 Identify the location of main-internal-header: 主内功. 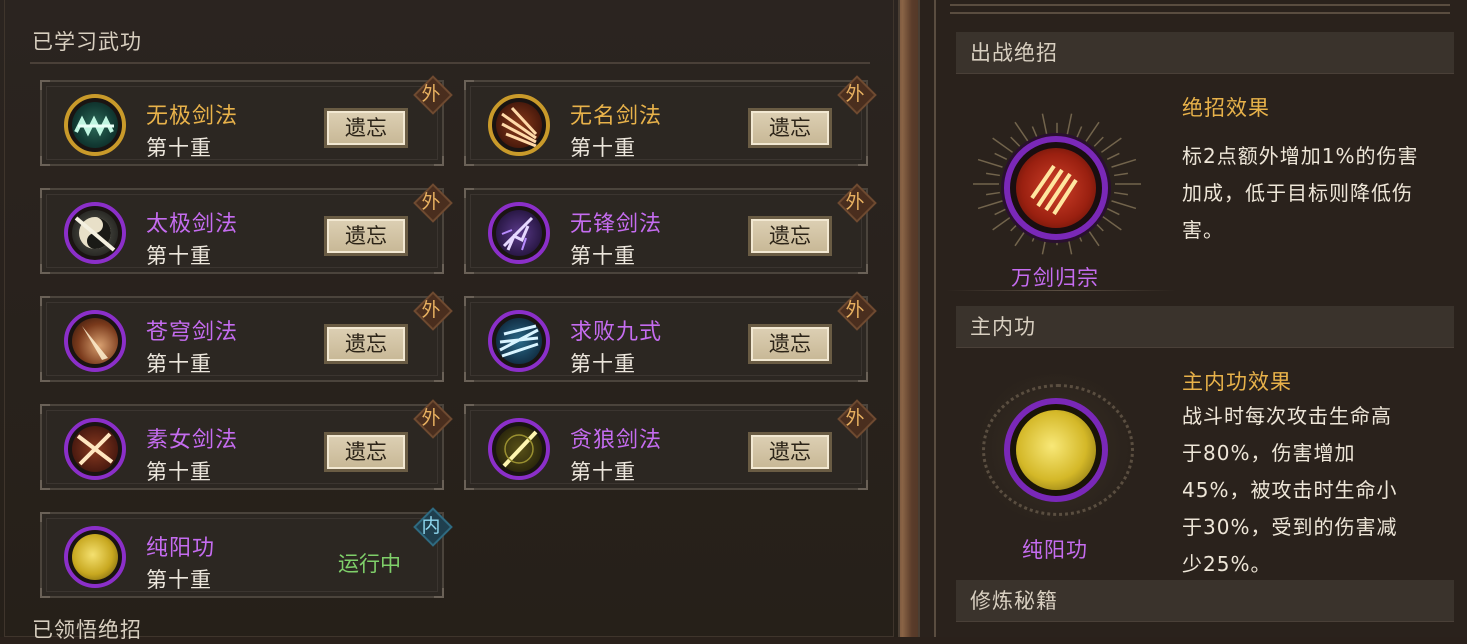
(1205, 327).